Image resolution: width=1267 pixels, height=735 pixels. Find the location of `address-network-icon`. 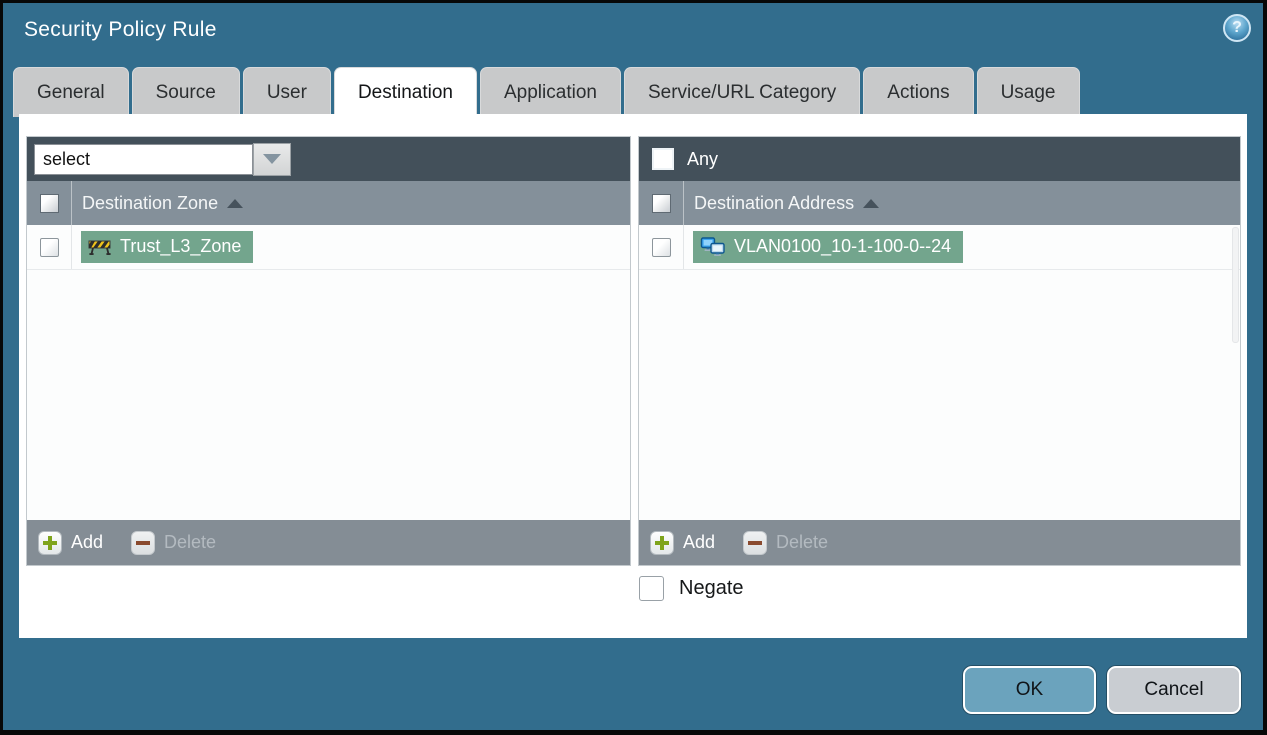

address-network-icon is located at coordinates (712, 246).